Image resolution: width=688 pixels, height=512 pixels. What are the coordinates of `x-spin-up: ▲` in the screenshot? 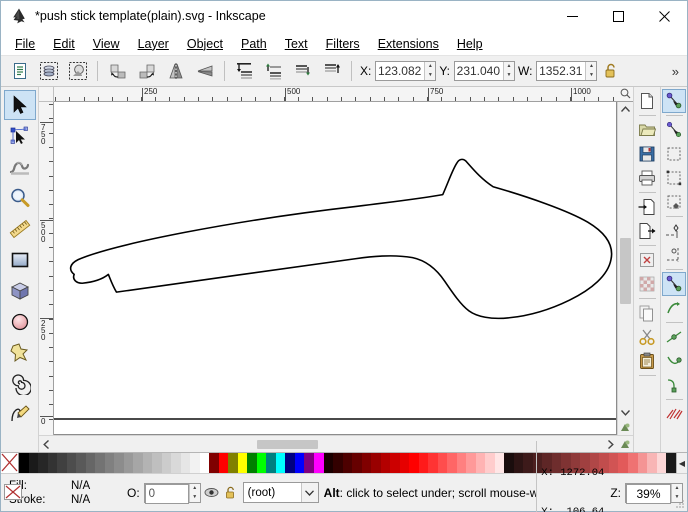 It's located at (430, 66).